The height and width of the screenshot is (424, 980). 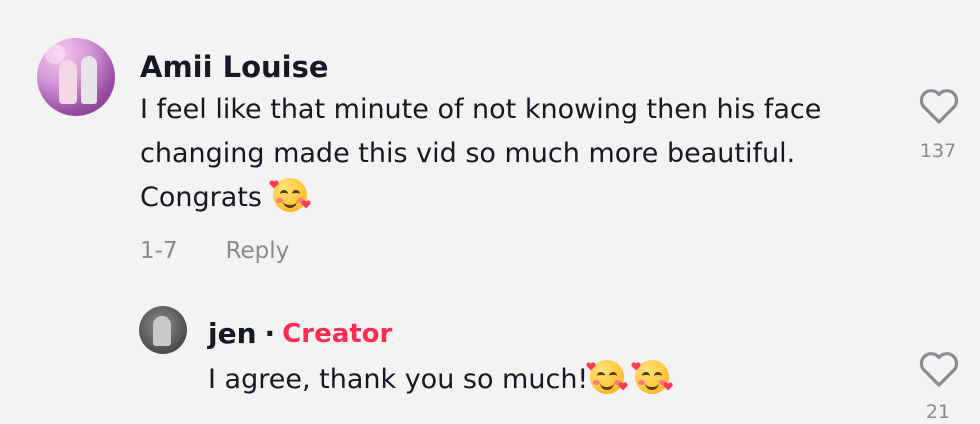 I want to click on comment-text-line: Congrats, so click(x=510, y=198).